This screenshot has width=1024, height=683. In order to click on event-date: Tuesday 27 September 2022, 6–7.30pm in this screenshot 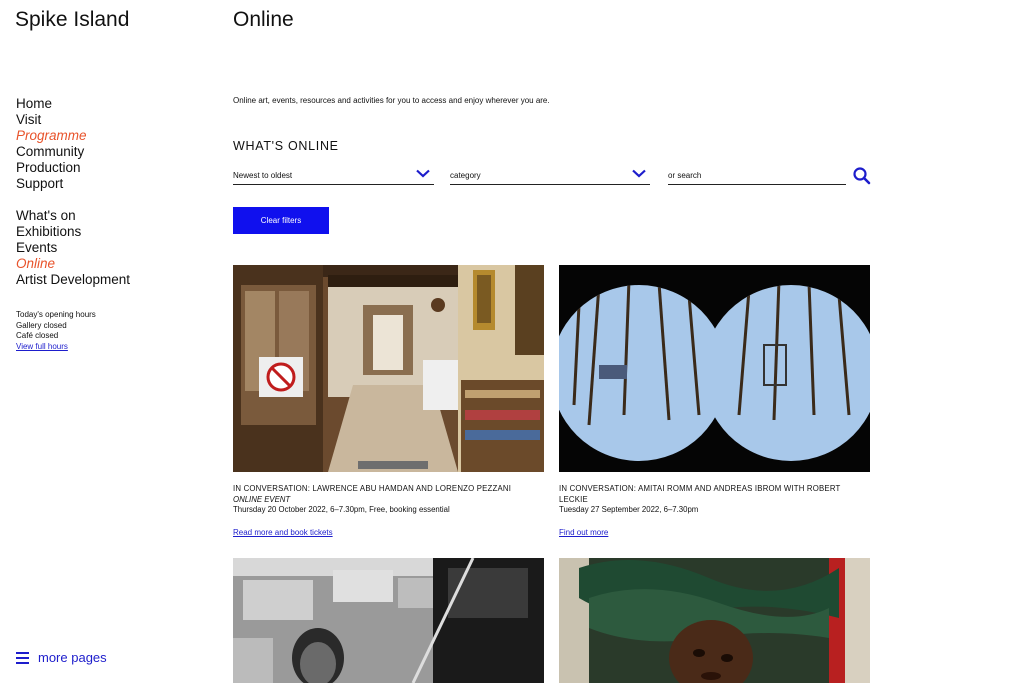, I will do `click(629, 509)`.